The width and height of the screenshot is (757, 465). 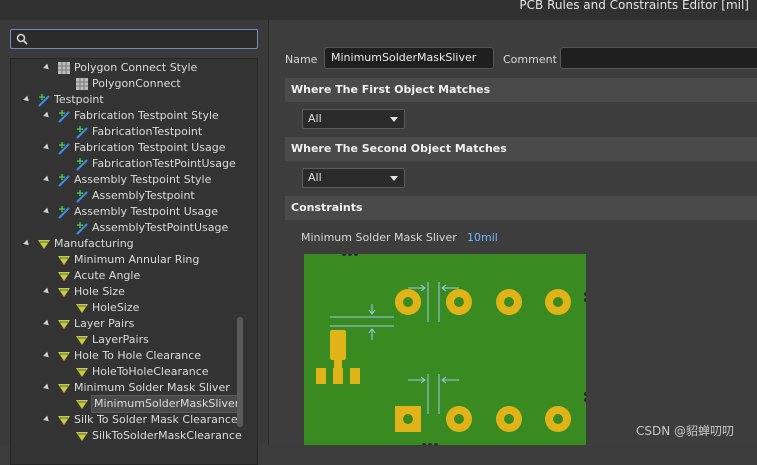 I want to click on tree-item: Minimum Annular Ring, so click(x=134, y=260).